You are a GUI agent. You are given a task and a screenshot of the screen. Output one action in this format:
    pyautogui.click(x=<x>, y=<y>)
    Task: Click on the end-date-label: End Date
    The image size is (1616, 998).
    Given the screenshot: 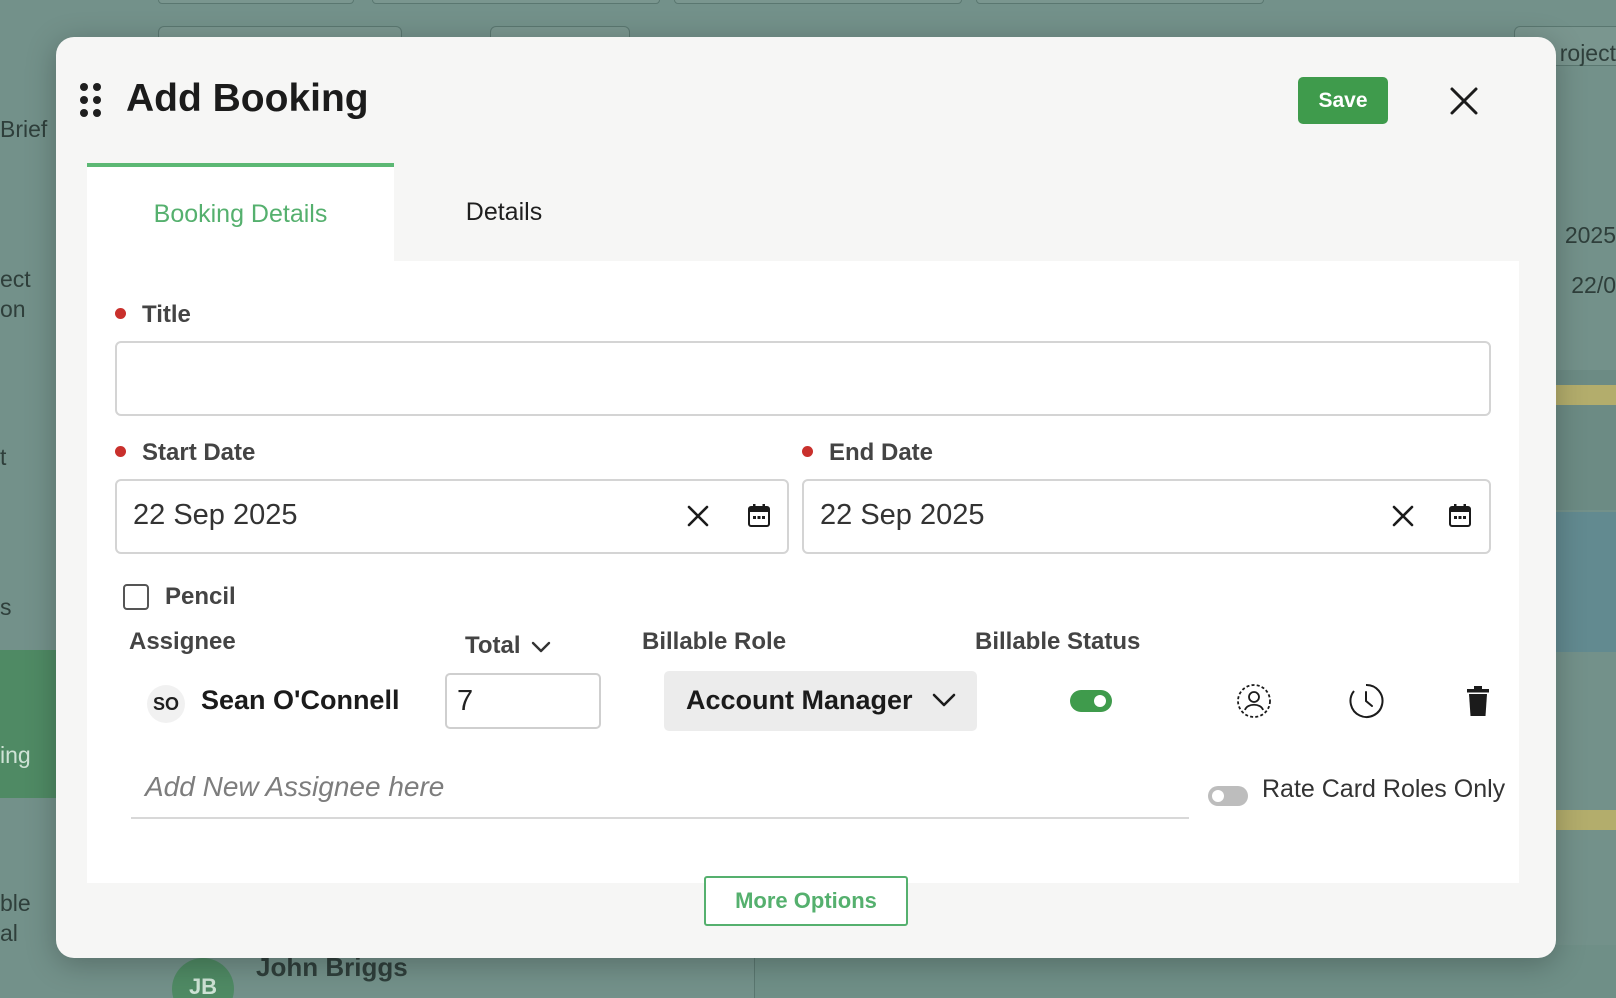 What is the action you would take?
    pyautogui.click(x=867, y=453)
    